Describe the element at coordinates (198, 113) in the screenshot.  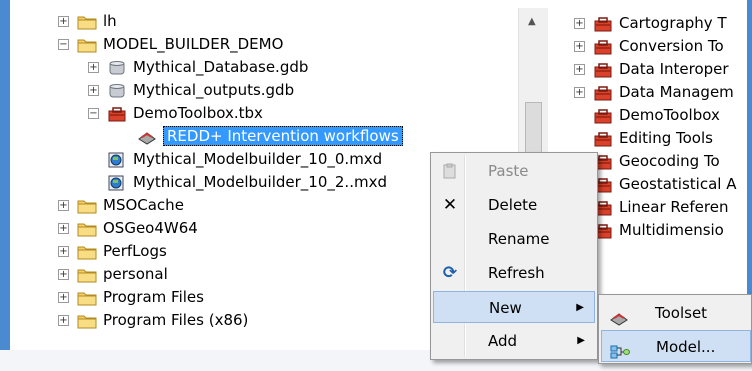
I see `tree-item-label: DemoToolbox.tbx` at that location.